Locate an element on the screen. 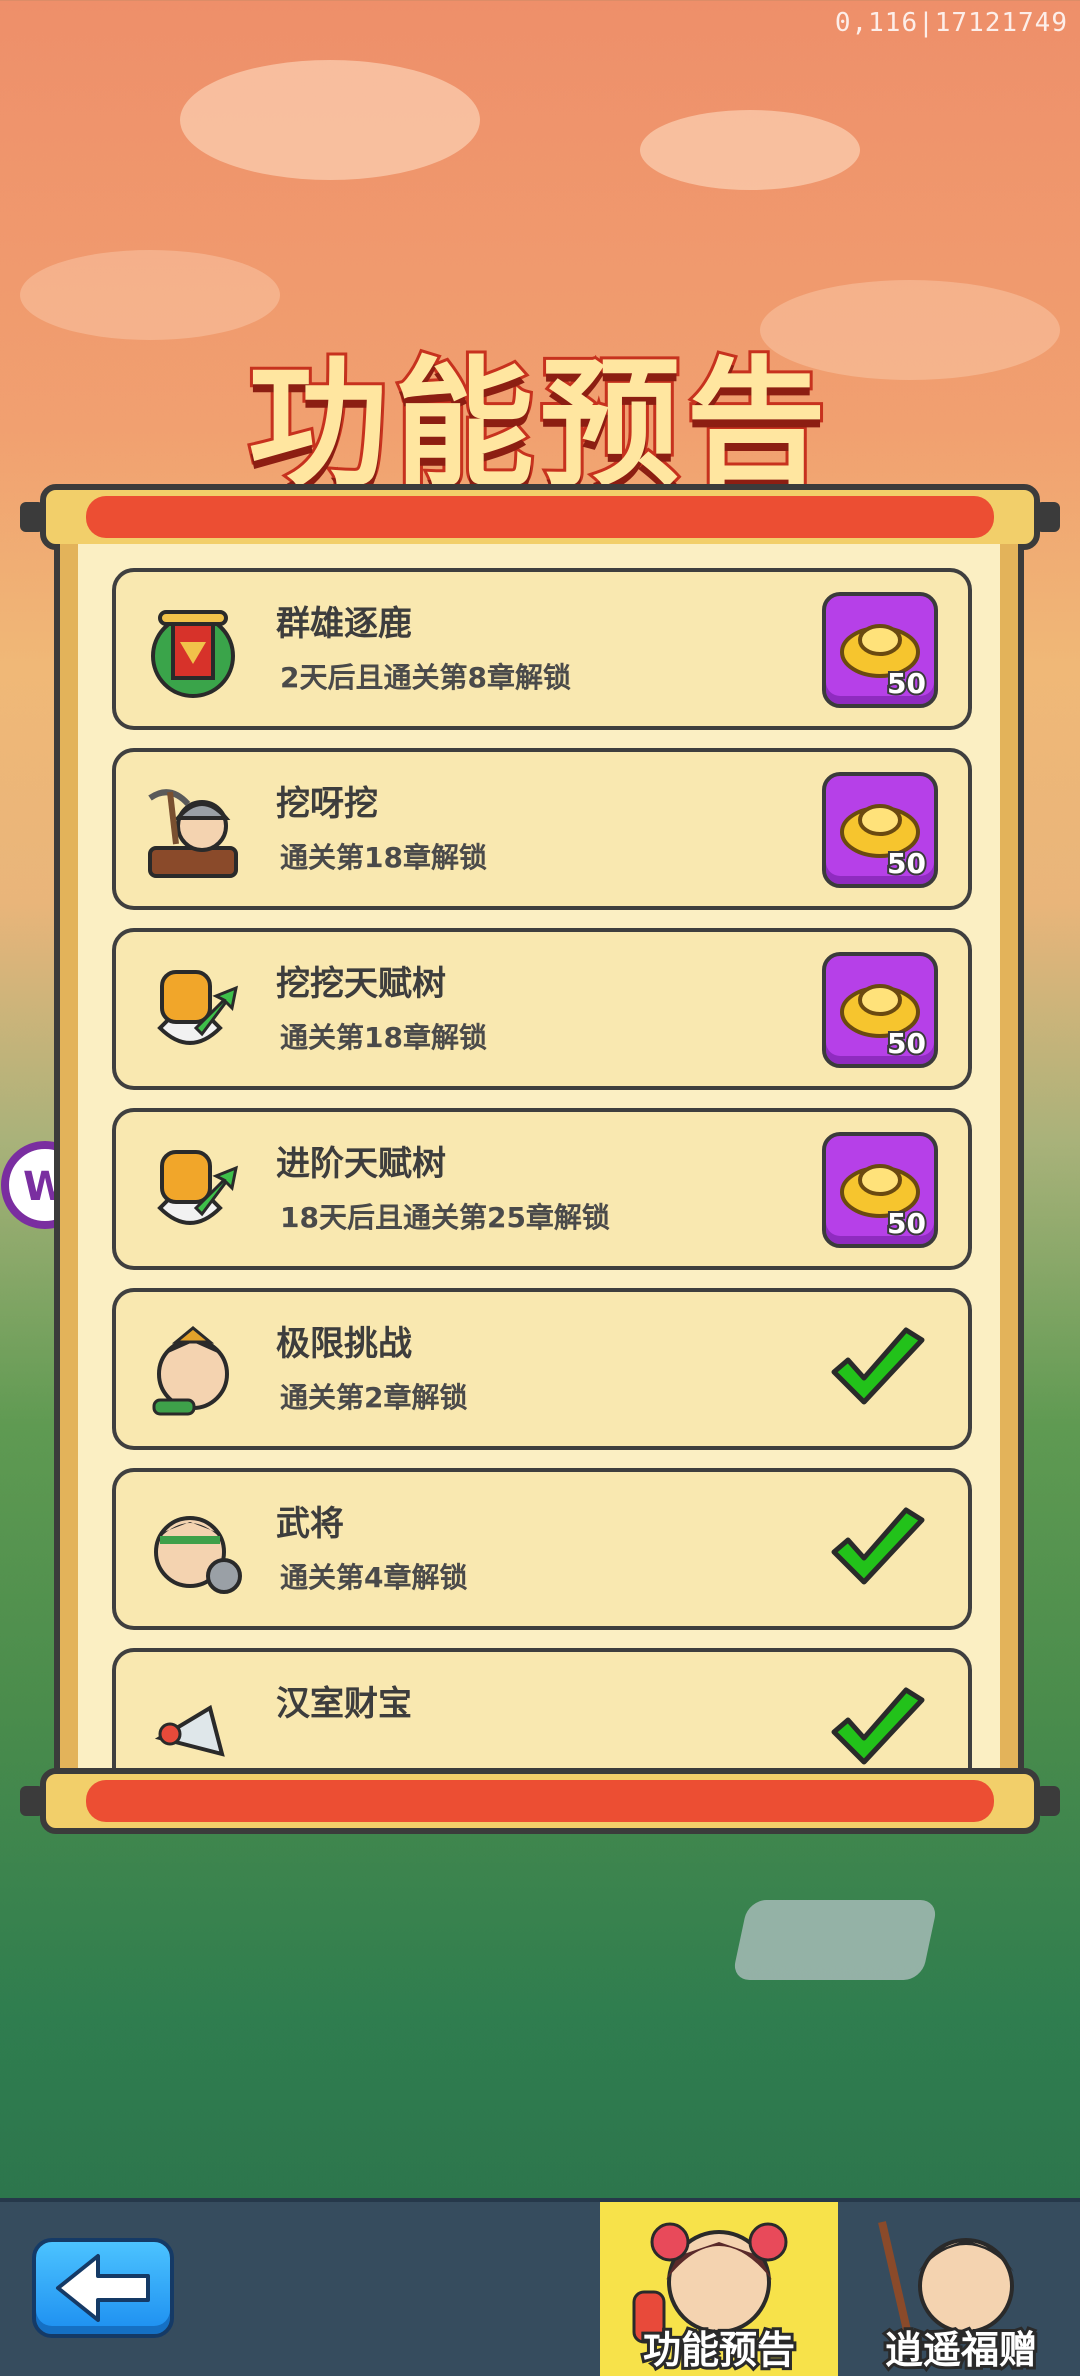 The width and height of the screenshot is (1080, 2376). bottom-nav-bar: 功能预告 逍遥福赠 is located at coordinates (540, 2287).